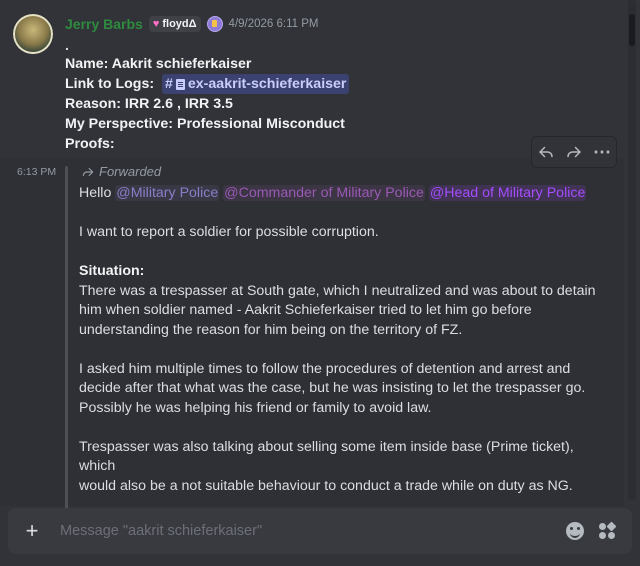  I want to click on message-hover-toolbar: ⋯, so click(574, 152).